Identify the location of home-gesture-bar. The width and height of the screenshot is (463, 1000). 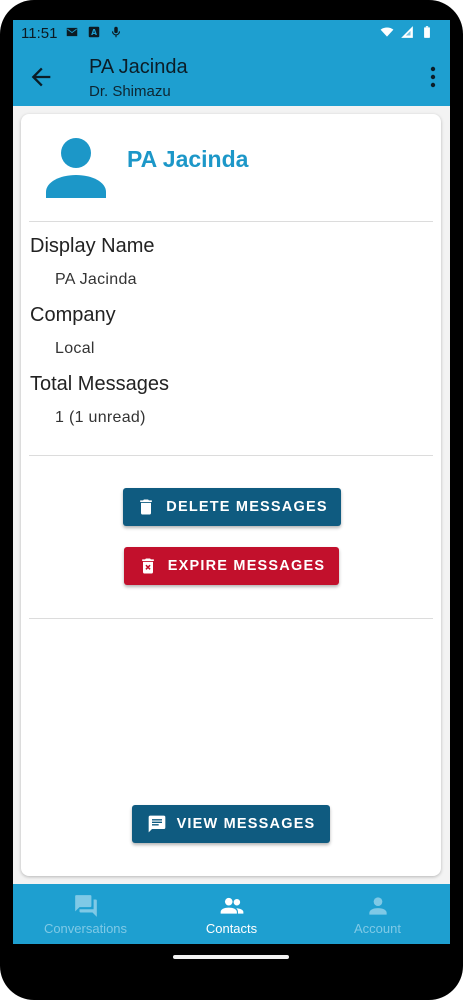
(231, 957).